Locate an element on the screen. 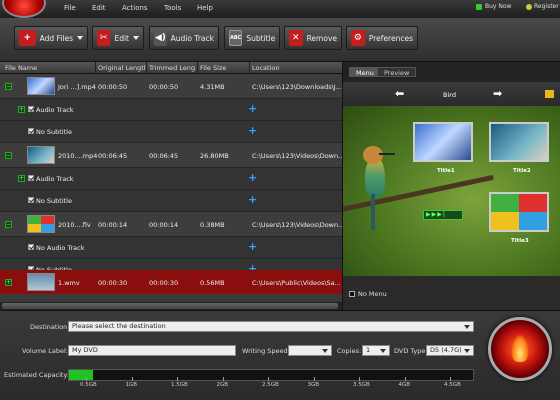 The width and height of the screenshot is (560, 400). capacity-tick-label: 4GB is located at coordinates (404, 385).